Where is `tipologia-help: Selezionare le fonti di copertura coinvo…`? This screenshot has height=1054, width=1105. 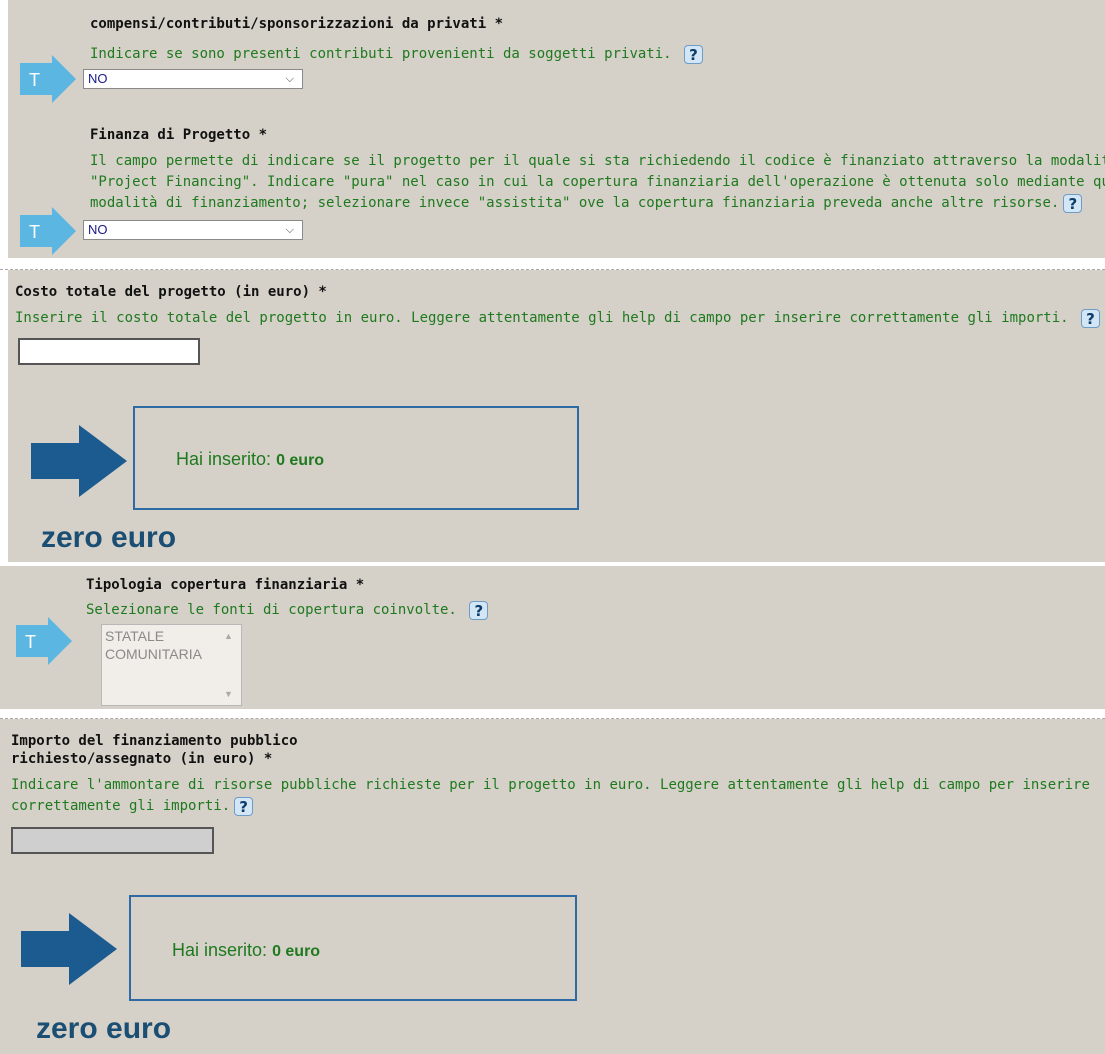
tipologia-help: Selezionare le fonti di copertura coinvo… is located at coordinates (271, 610).